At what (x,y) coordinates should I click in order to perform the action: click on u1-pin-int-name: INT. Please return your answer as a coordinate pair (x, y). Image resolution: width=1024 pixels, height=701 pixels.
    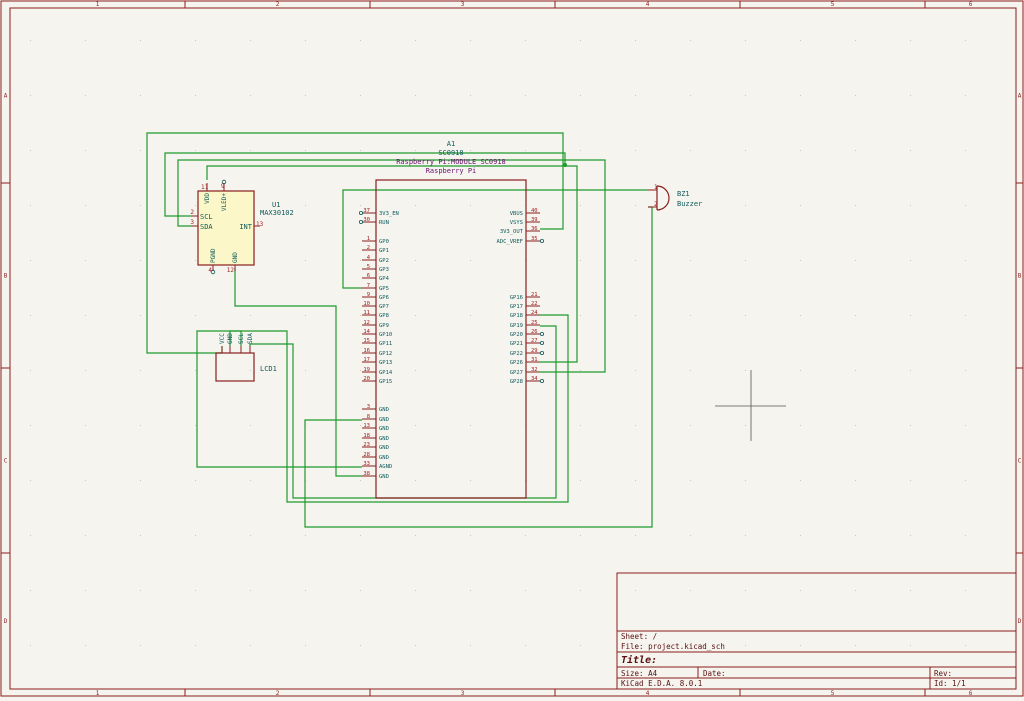
    Looking at the image, I should click on (245, 227).